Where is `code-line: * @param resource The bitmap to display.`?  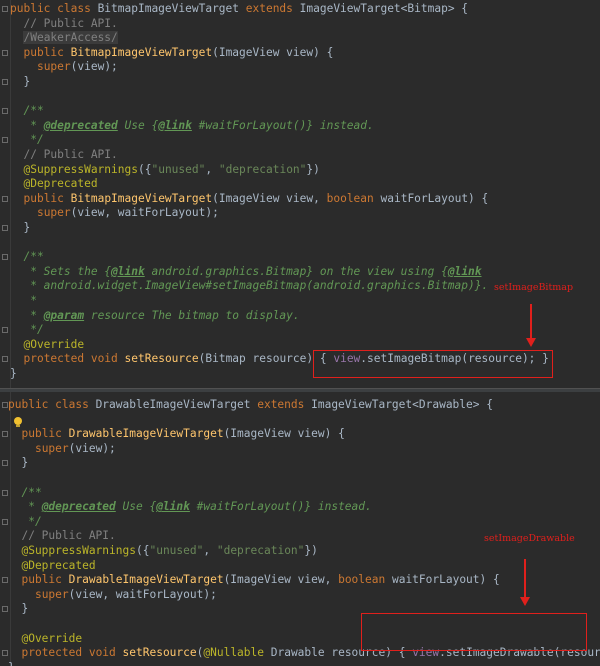
code-line: * @param resource The bitmap to display. is located at coordinates (155, 316).